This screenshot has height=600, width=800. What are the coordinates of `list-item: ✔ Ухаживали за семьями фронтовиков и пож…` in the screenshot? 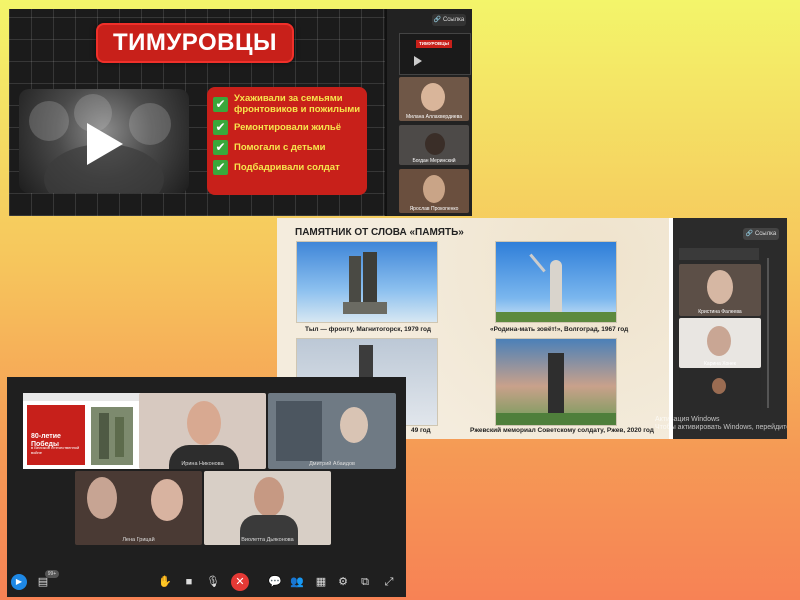 It's located at (287, 104).